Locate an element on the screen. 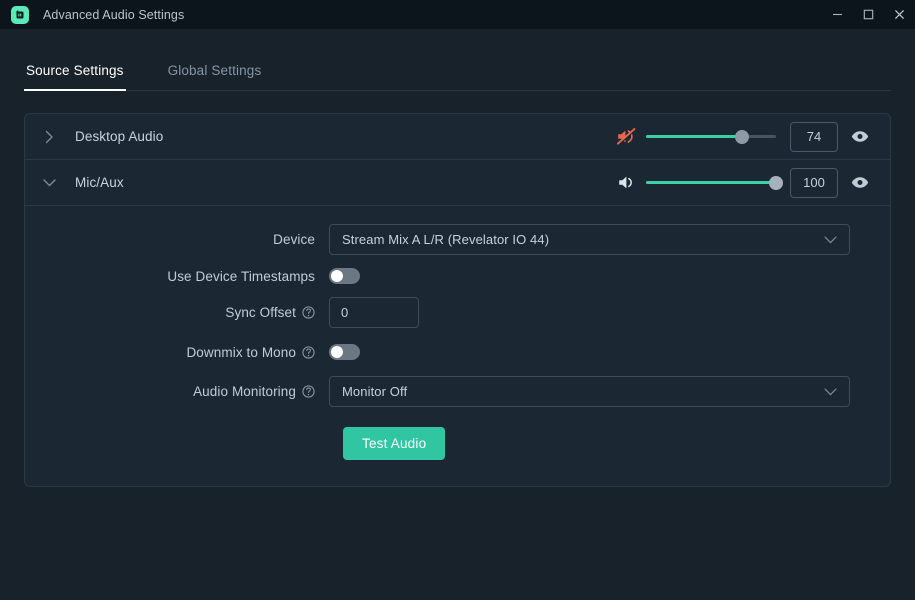  window-controls is located at coordinates (868, 14).